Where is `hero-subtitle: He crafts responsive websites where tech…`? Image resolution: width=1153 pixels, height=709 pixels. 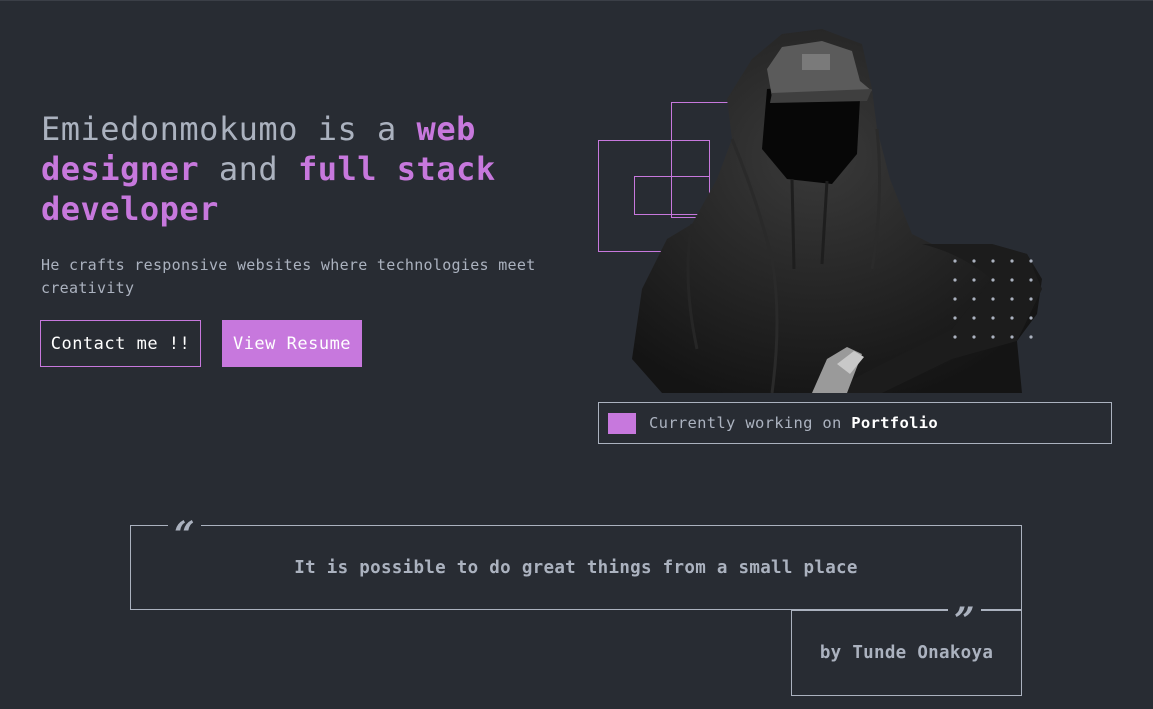
hero-subtitle: He crafts responsive websites where tech… is located at coordinates (288, 276).